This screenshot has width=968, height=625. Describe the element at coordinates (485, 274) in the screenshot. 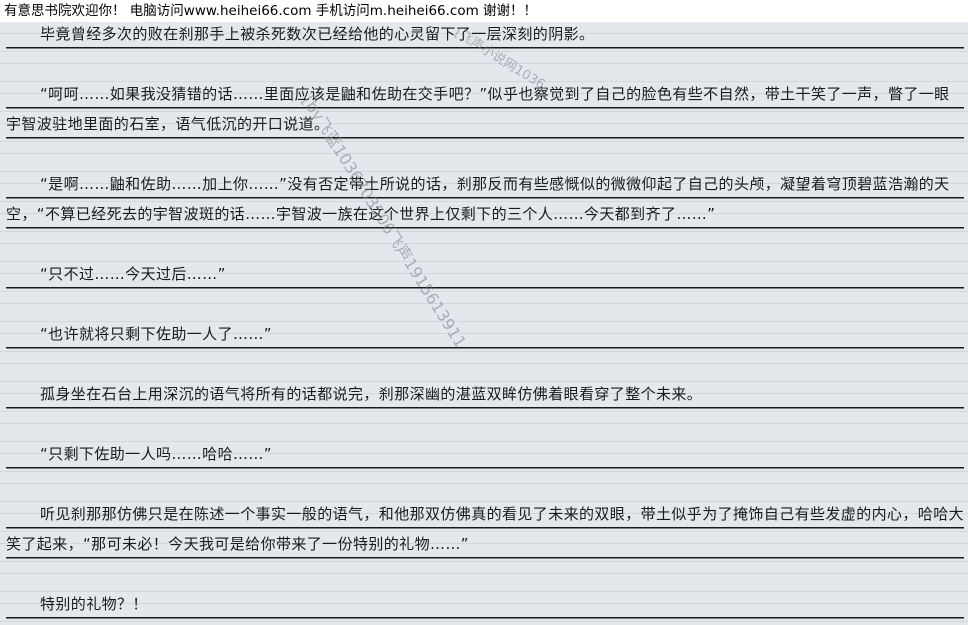

I see `paragraph-4: “只不过……今天过后……”` at that location.